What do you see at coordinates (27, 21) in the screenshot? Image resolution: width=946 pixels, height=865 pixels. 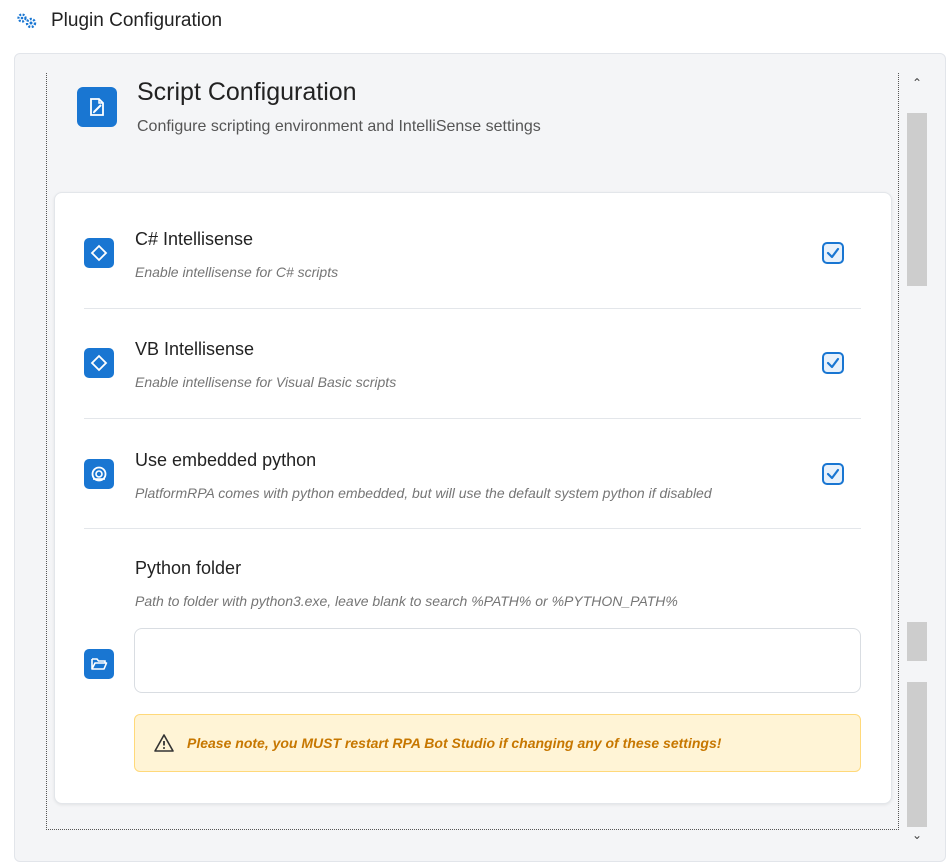 I see `gears-icon` at bounding box center [27, 21].